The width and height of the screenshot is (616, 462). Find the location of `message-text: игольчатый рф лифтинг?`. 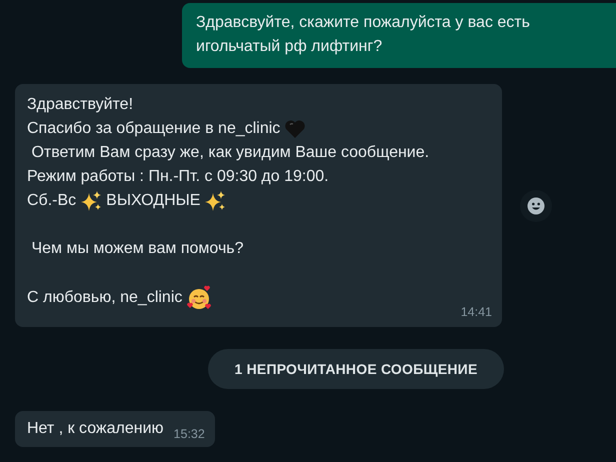

message-text: игольчатый рф лифтинг? is located at coordinates (289, 47).